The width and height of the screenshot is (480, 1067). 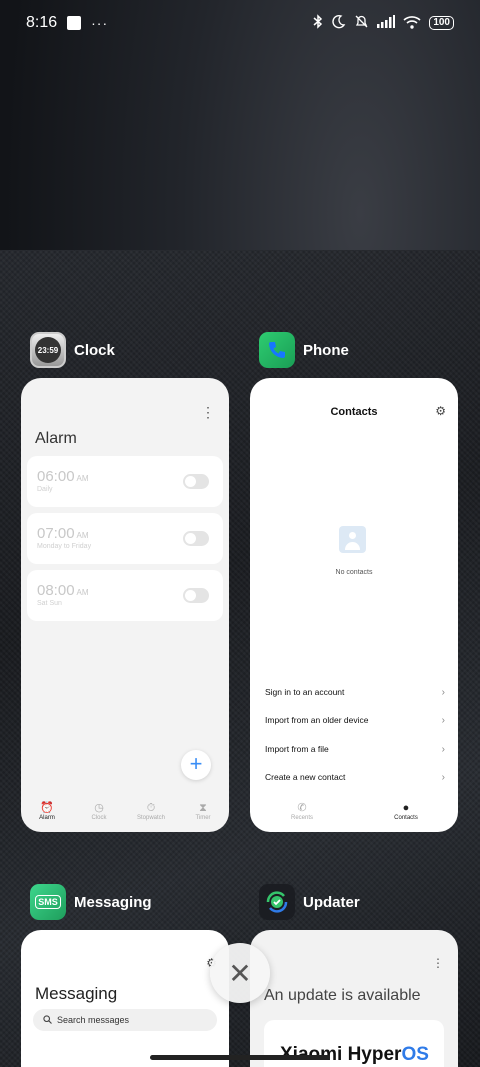 What do you see at coordinates (318, 23) in the screenshot?
I see `bluetooth-icon` at bounding box center [318, 23].